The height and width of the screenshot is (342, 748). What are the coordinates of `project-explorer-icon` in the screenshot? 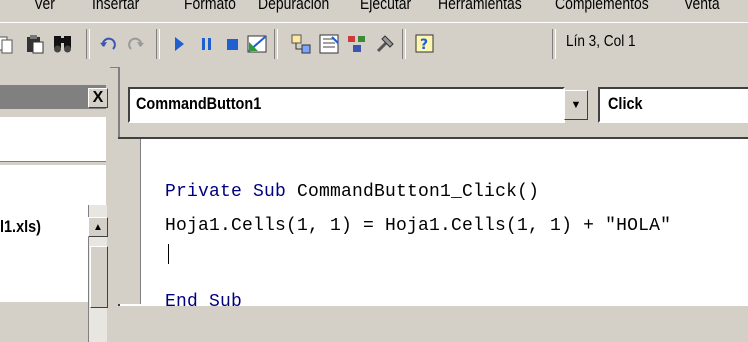 It's located at (301, 44).